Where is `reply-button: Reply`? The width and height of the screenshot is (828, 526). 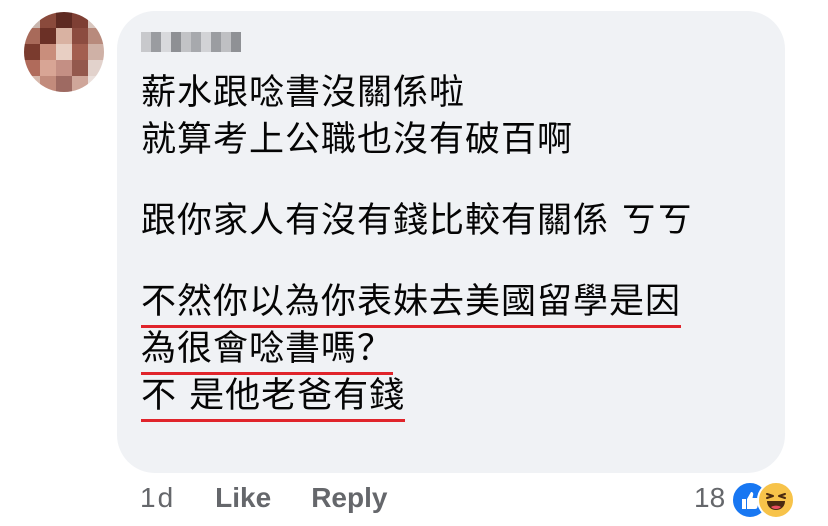
reply-button: Reply is located at coordinates (349, 498).